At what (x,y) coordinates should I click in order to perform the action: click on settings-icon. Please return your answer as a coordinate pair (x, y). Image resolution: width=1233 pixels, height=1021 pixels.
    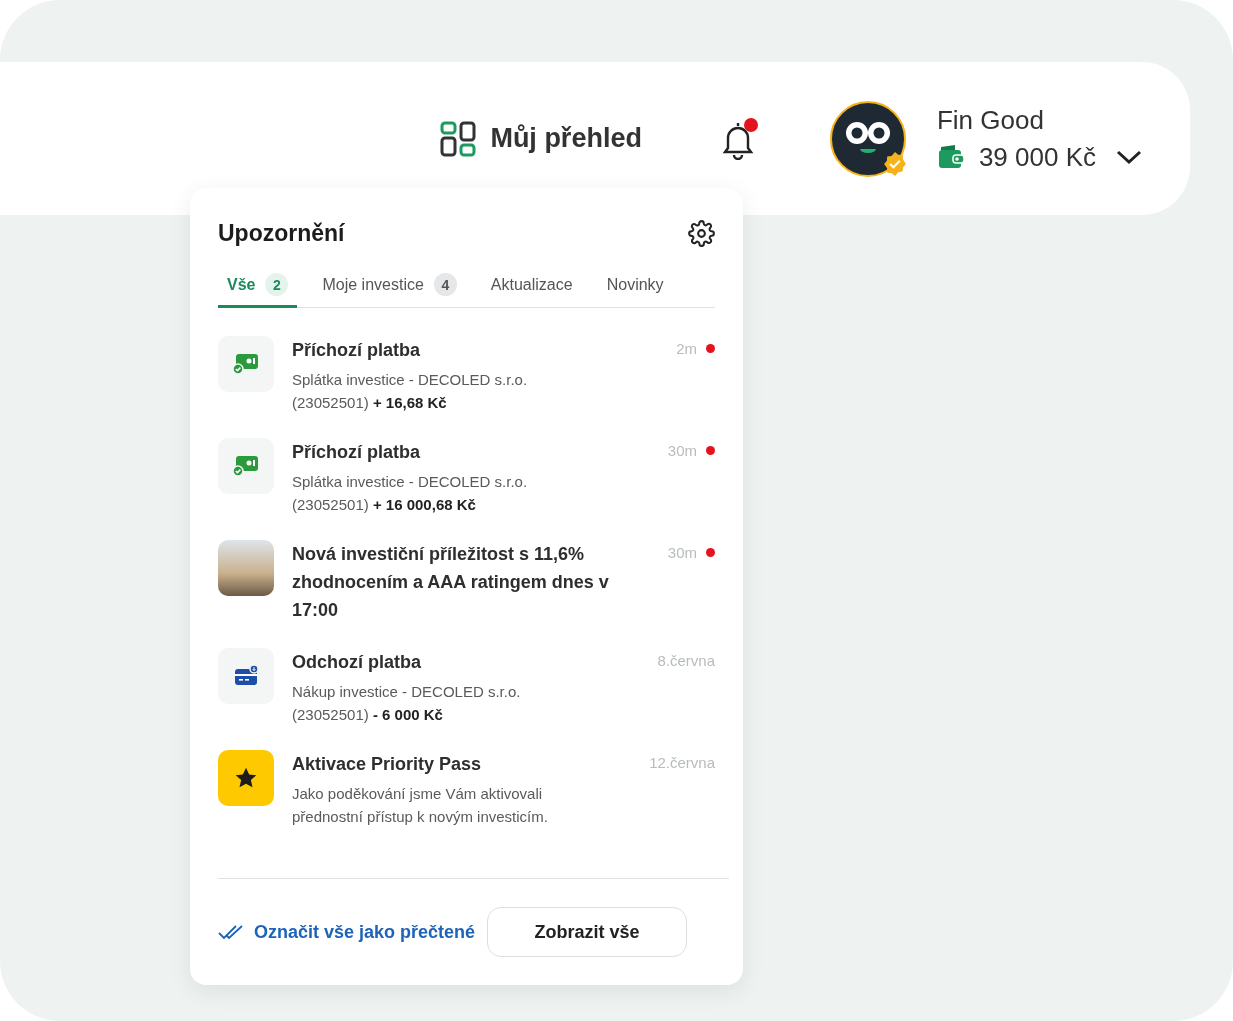
    Looking at the image, I should click on (701, 233).